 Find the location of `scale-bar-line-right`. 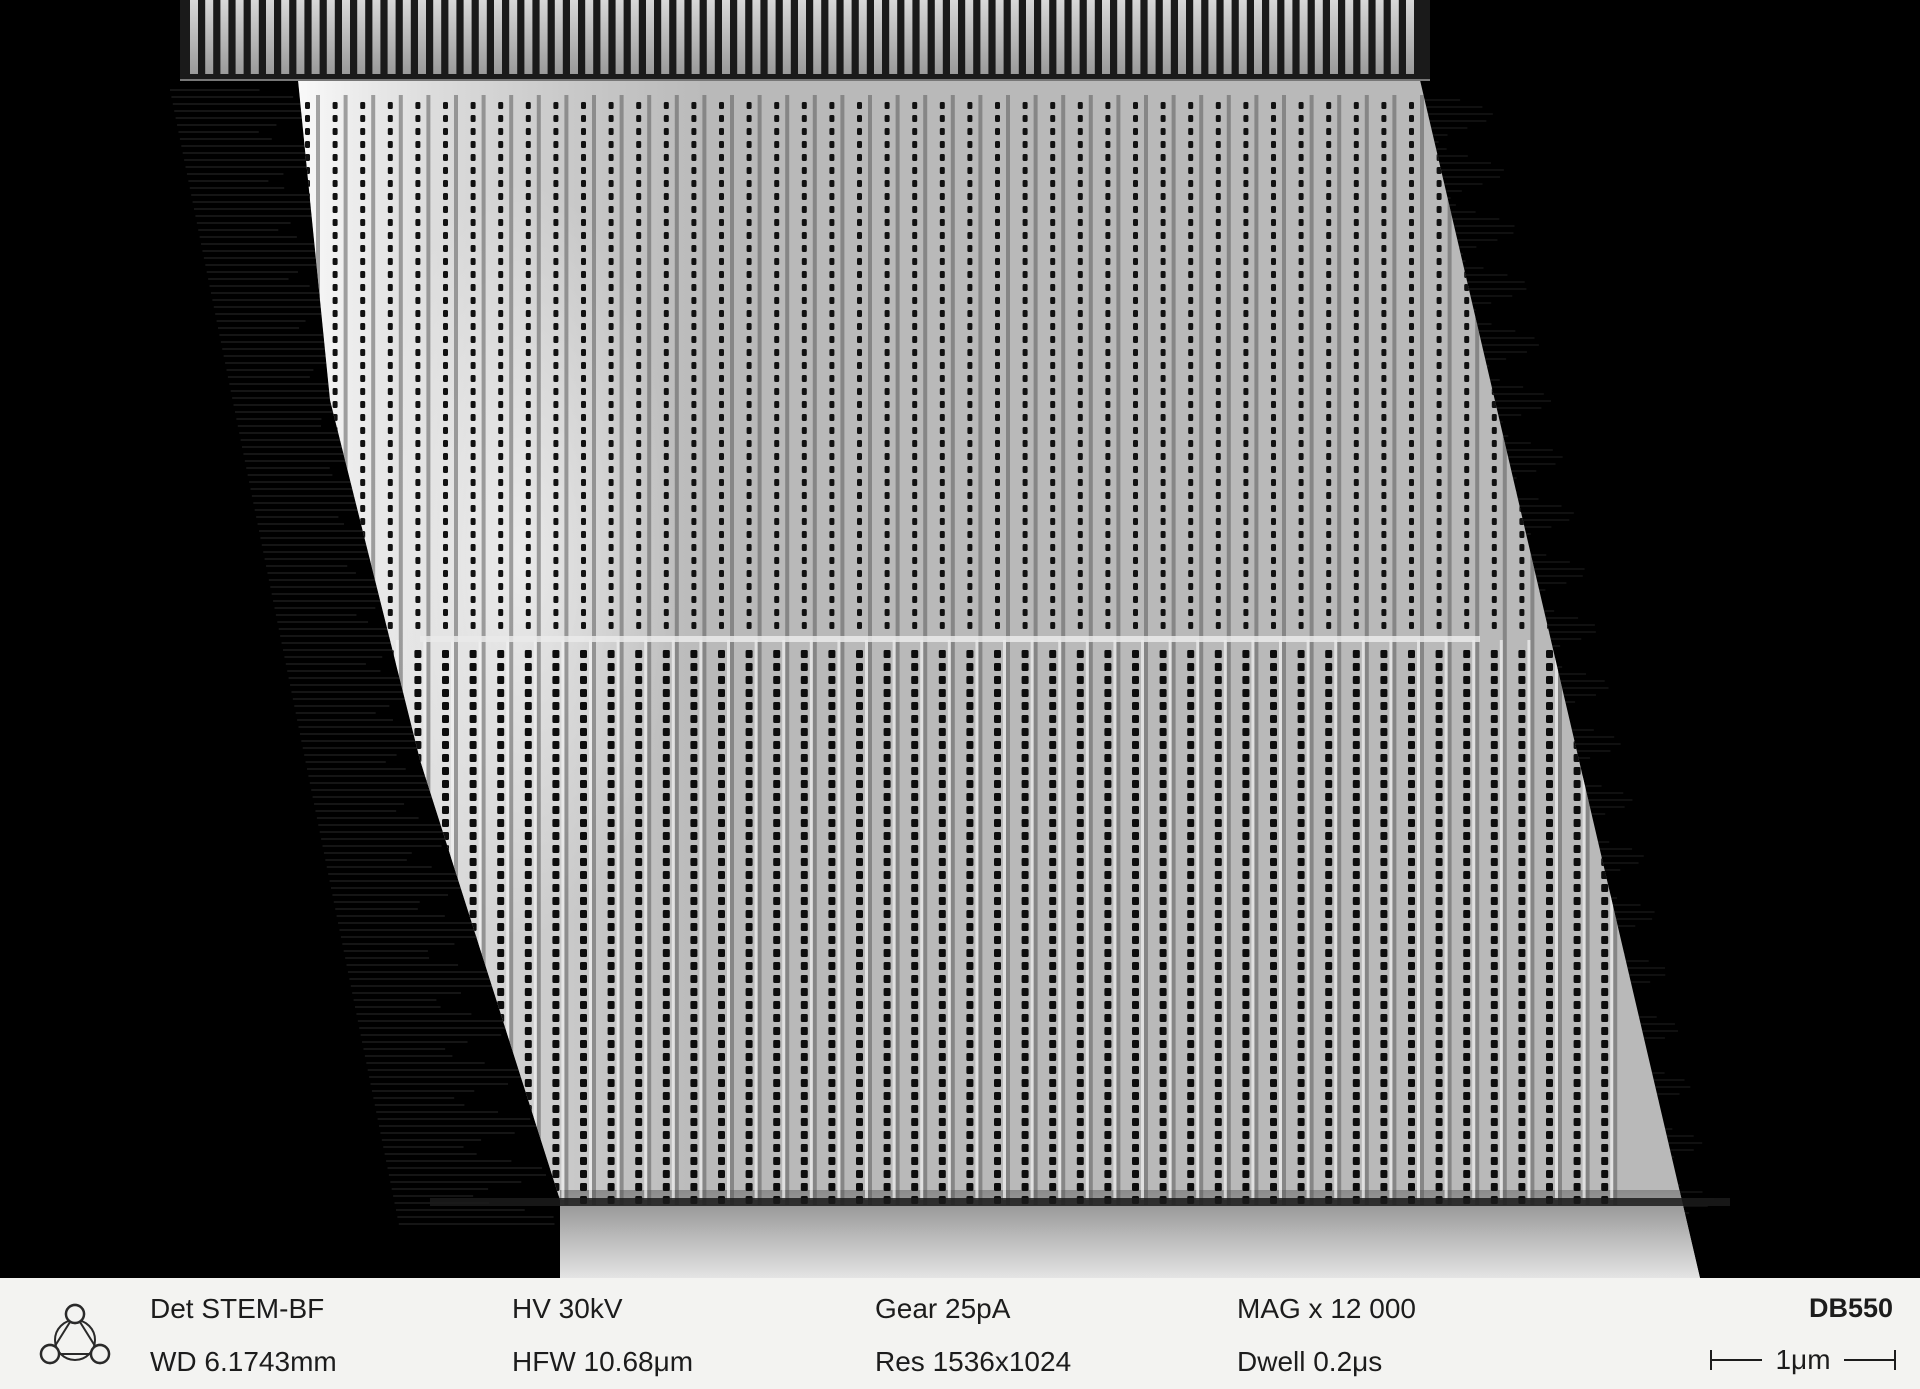

scale-bar-line-right is located at coordinates (1870, 1360).